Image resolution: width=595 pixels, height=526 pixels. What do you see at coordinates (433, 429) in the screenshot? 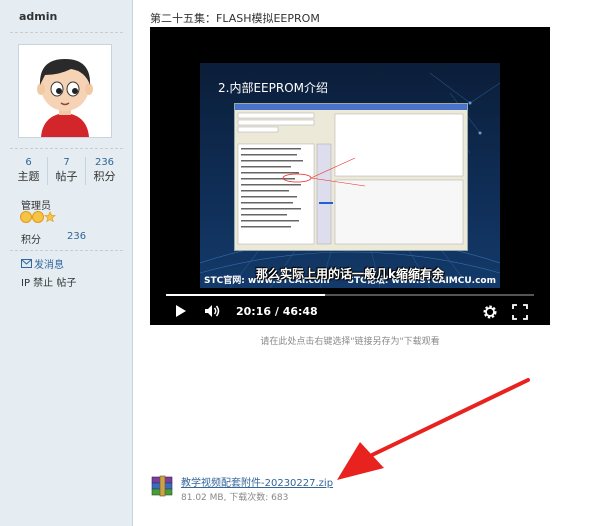
I see `annotation-arrow-icon` at bounding box center [433, 429].